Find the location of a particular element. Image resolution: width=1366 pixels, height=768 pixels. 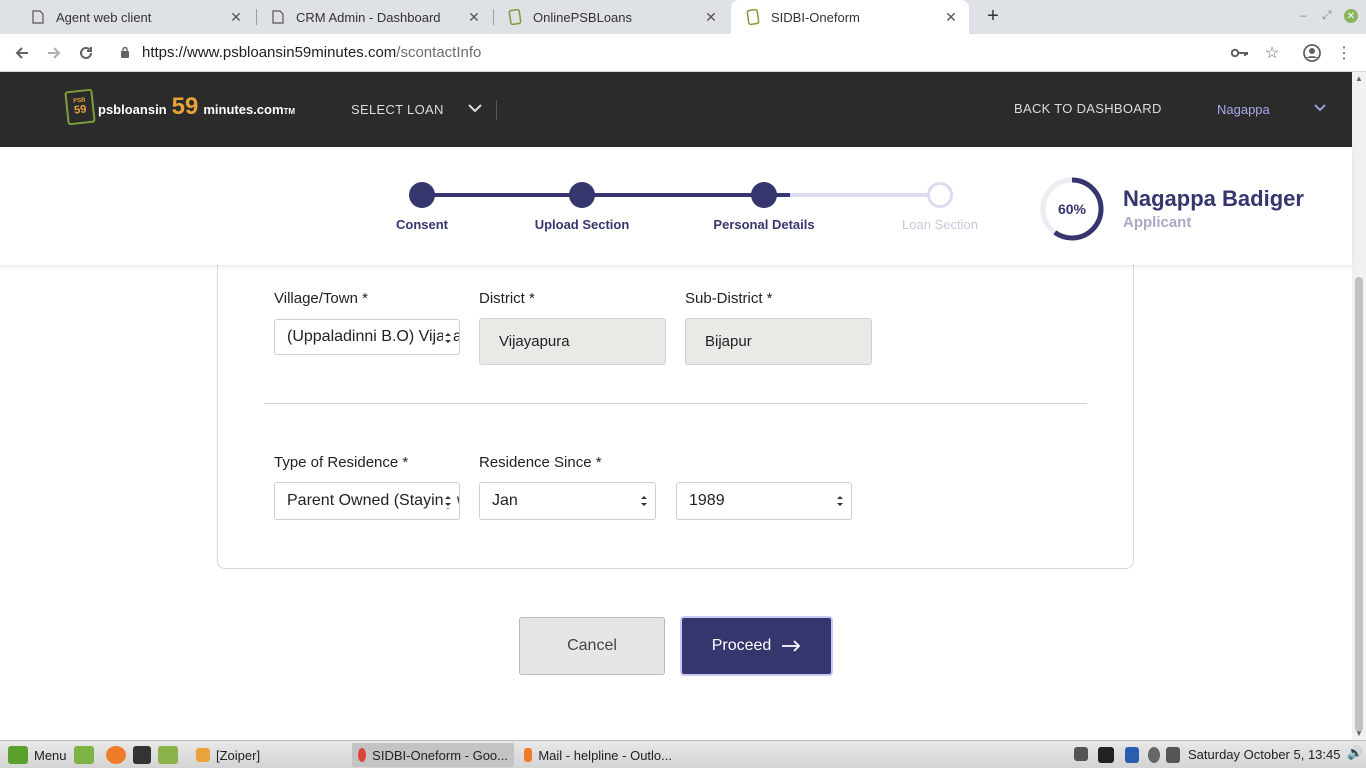

recording-tray-icon is located at coordinates (1106, 755).